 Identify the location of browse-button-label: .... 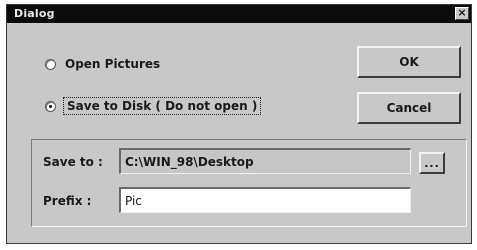
(432, 163).